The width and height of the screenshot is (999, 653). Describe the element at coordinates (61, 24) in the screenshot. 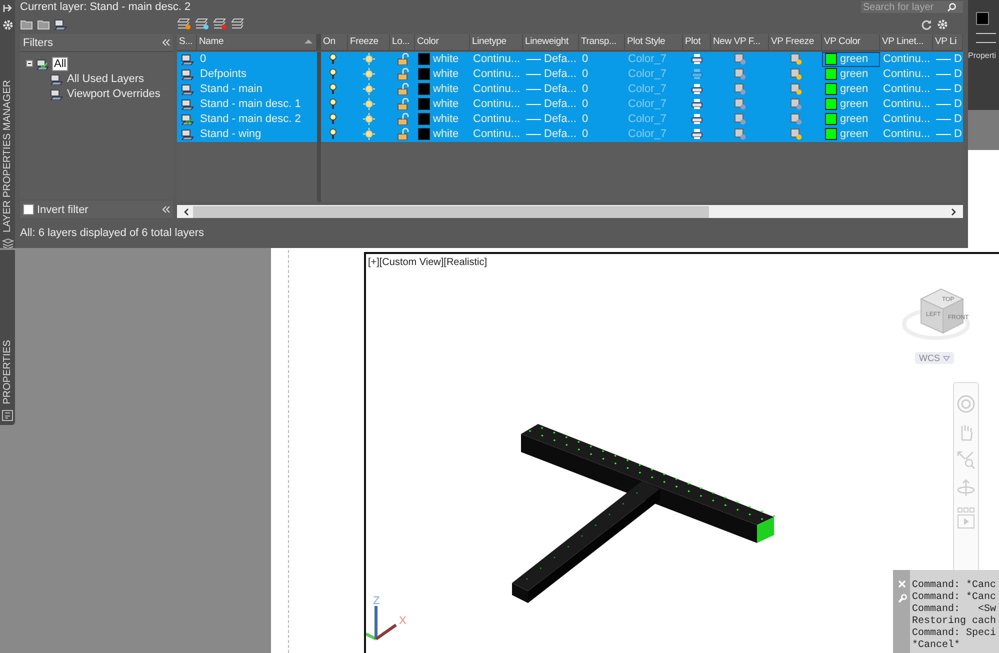

I see `filter-layers-icon` at that location.